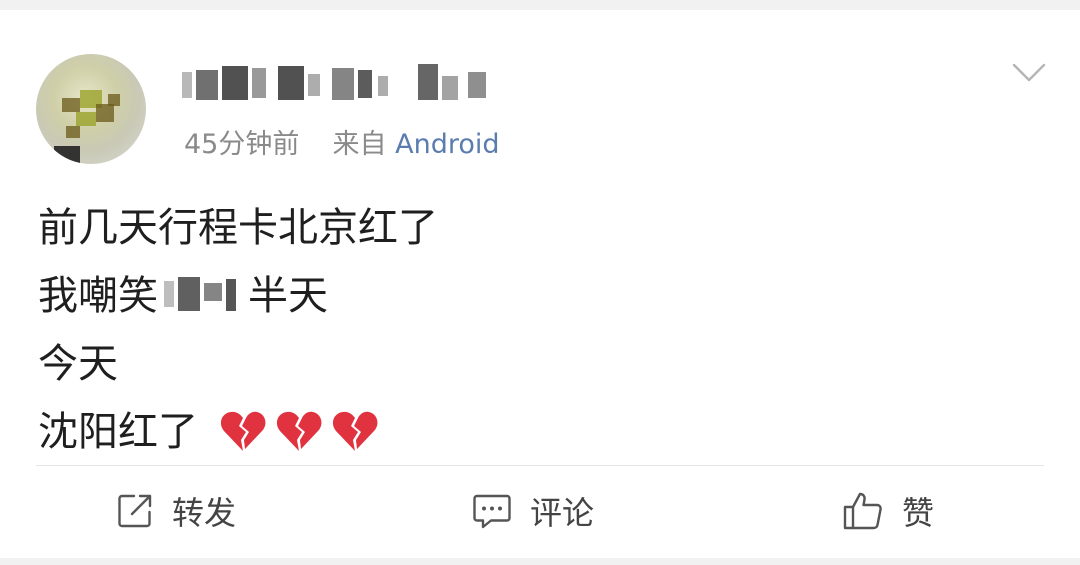 Image resolution: width=1080 pixels, height=565 pixels. Describe the element at coordinates (98, 296) in the screenshot. I see `post-line-text: 我嘲笑` at that location.